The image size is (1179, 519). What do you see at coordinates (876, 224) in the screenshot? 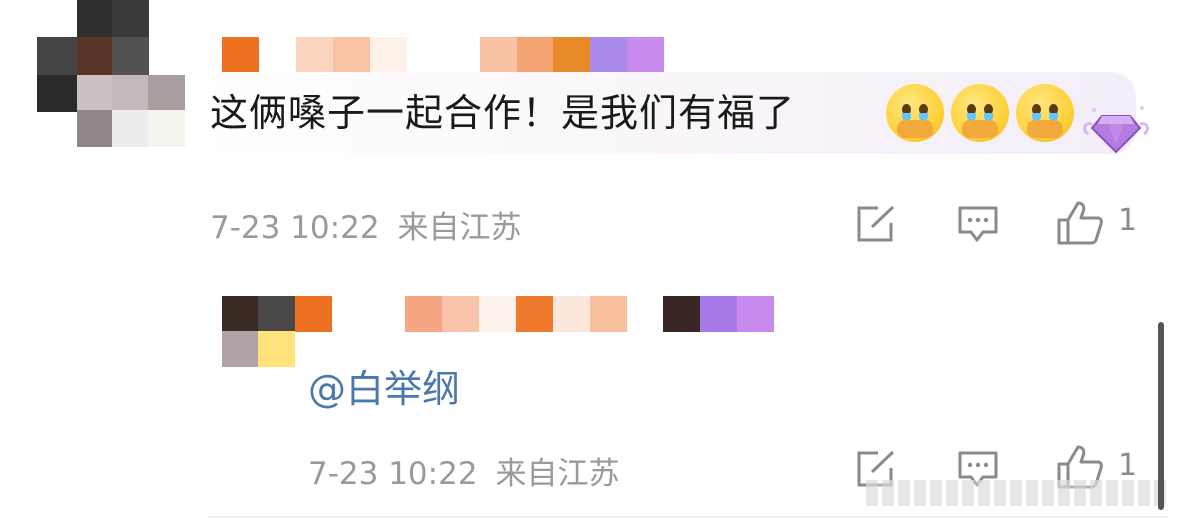
I see `share-icon` at bounding box center [876, 224].